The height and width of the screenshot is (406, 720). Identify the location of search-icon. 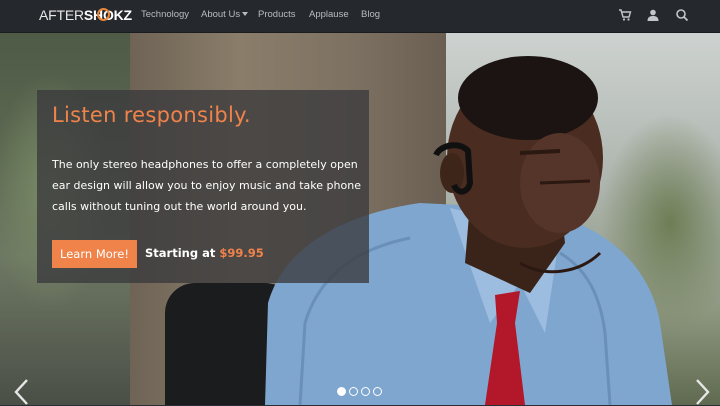
(682, 15).